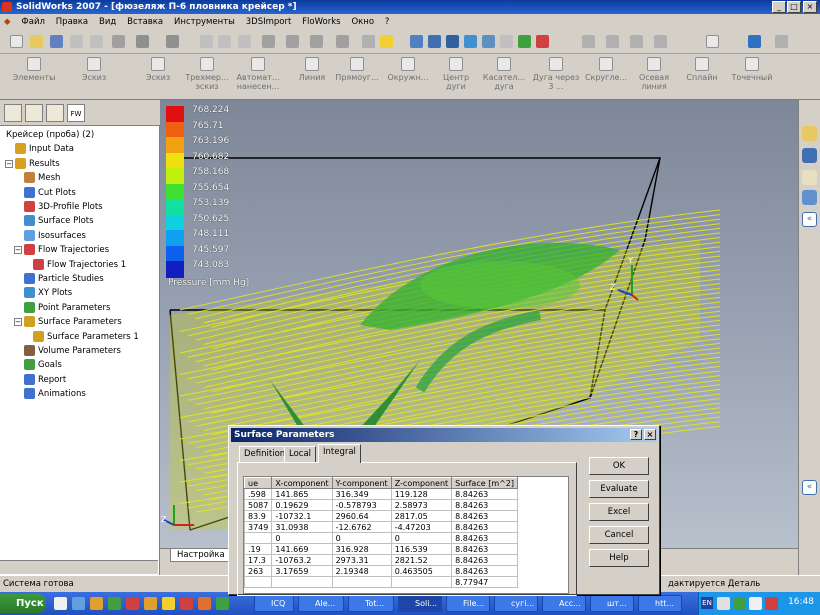  What do you see at coordinates (114, 603) in the screenshot?
I see `quicklaunch-icq-icon` at bounding box center [114, 603].